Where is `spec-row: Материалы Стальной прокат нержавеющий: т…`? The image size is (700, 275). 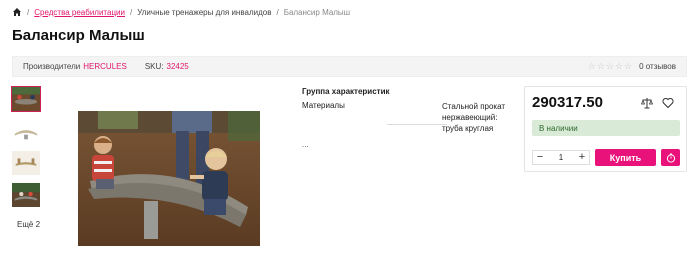 spec-row: Материалы Стальной прокат нержавеющий: т… is located at coordinates (407, 117).